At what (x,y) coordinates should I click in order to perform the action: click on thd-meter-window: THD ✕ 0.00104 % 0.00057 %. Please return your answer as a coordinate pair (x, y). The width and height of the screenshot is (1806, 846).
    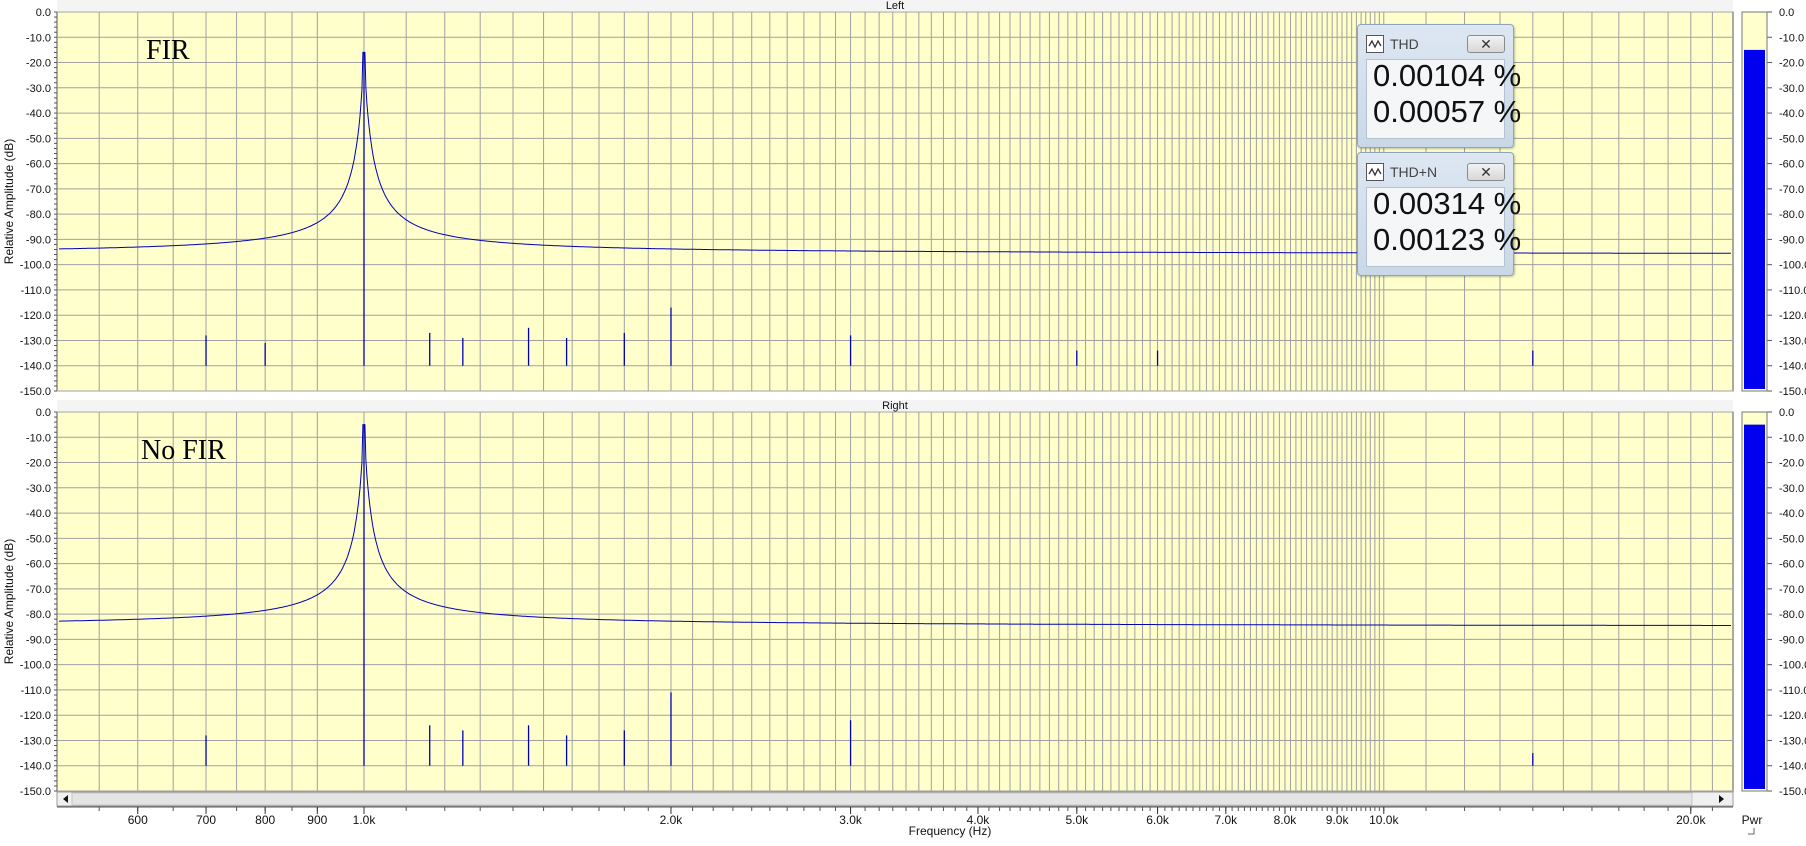
    Looking at the image, I should click on (1439, 86).